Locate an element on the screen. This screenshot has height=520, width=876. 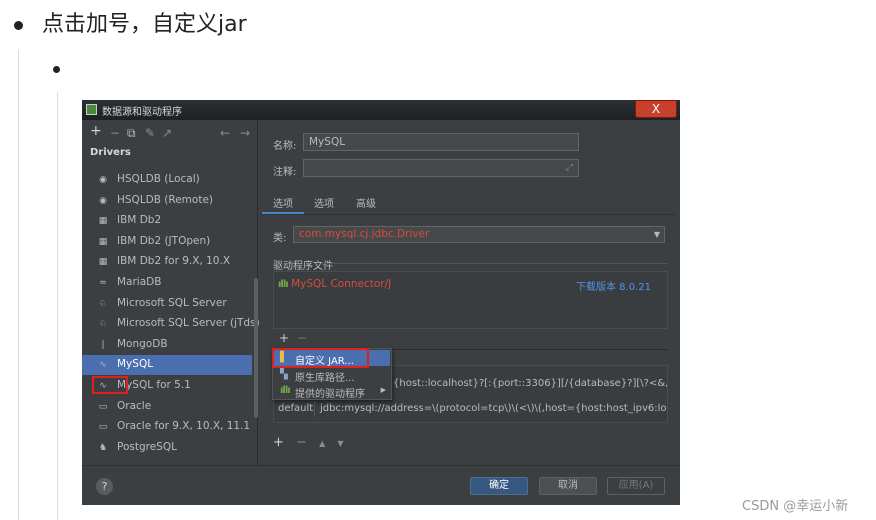
driver-item: ♞ PostgreSQL is located at coordinates (167, 448).